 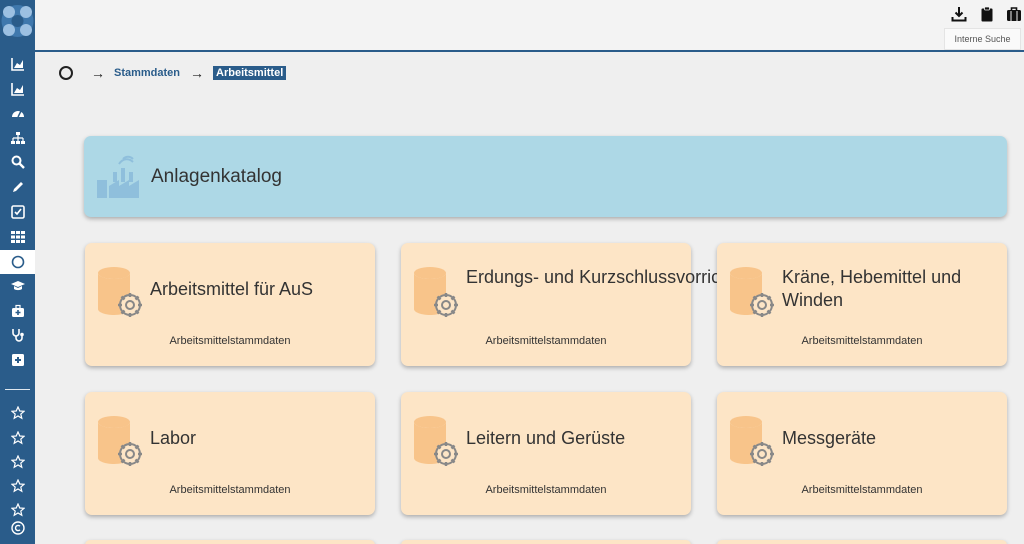 What do you see at coordinates (250, 73) in the screenshot?
I see `breadcrumb-current: Arbeitsmittel` at bounding box center [250, 73].